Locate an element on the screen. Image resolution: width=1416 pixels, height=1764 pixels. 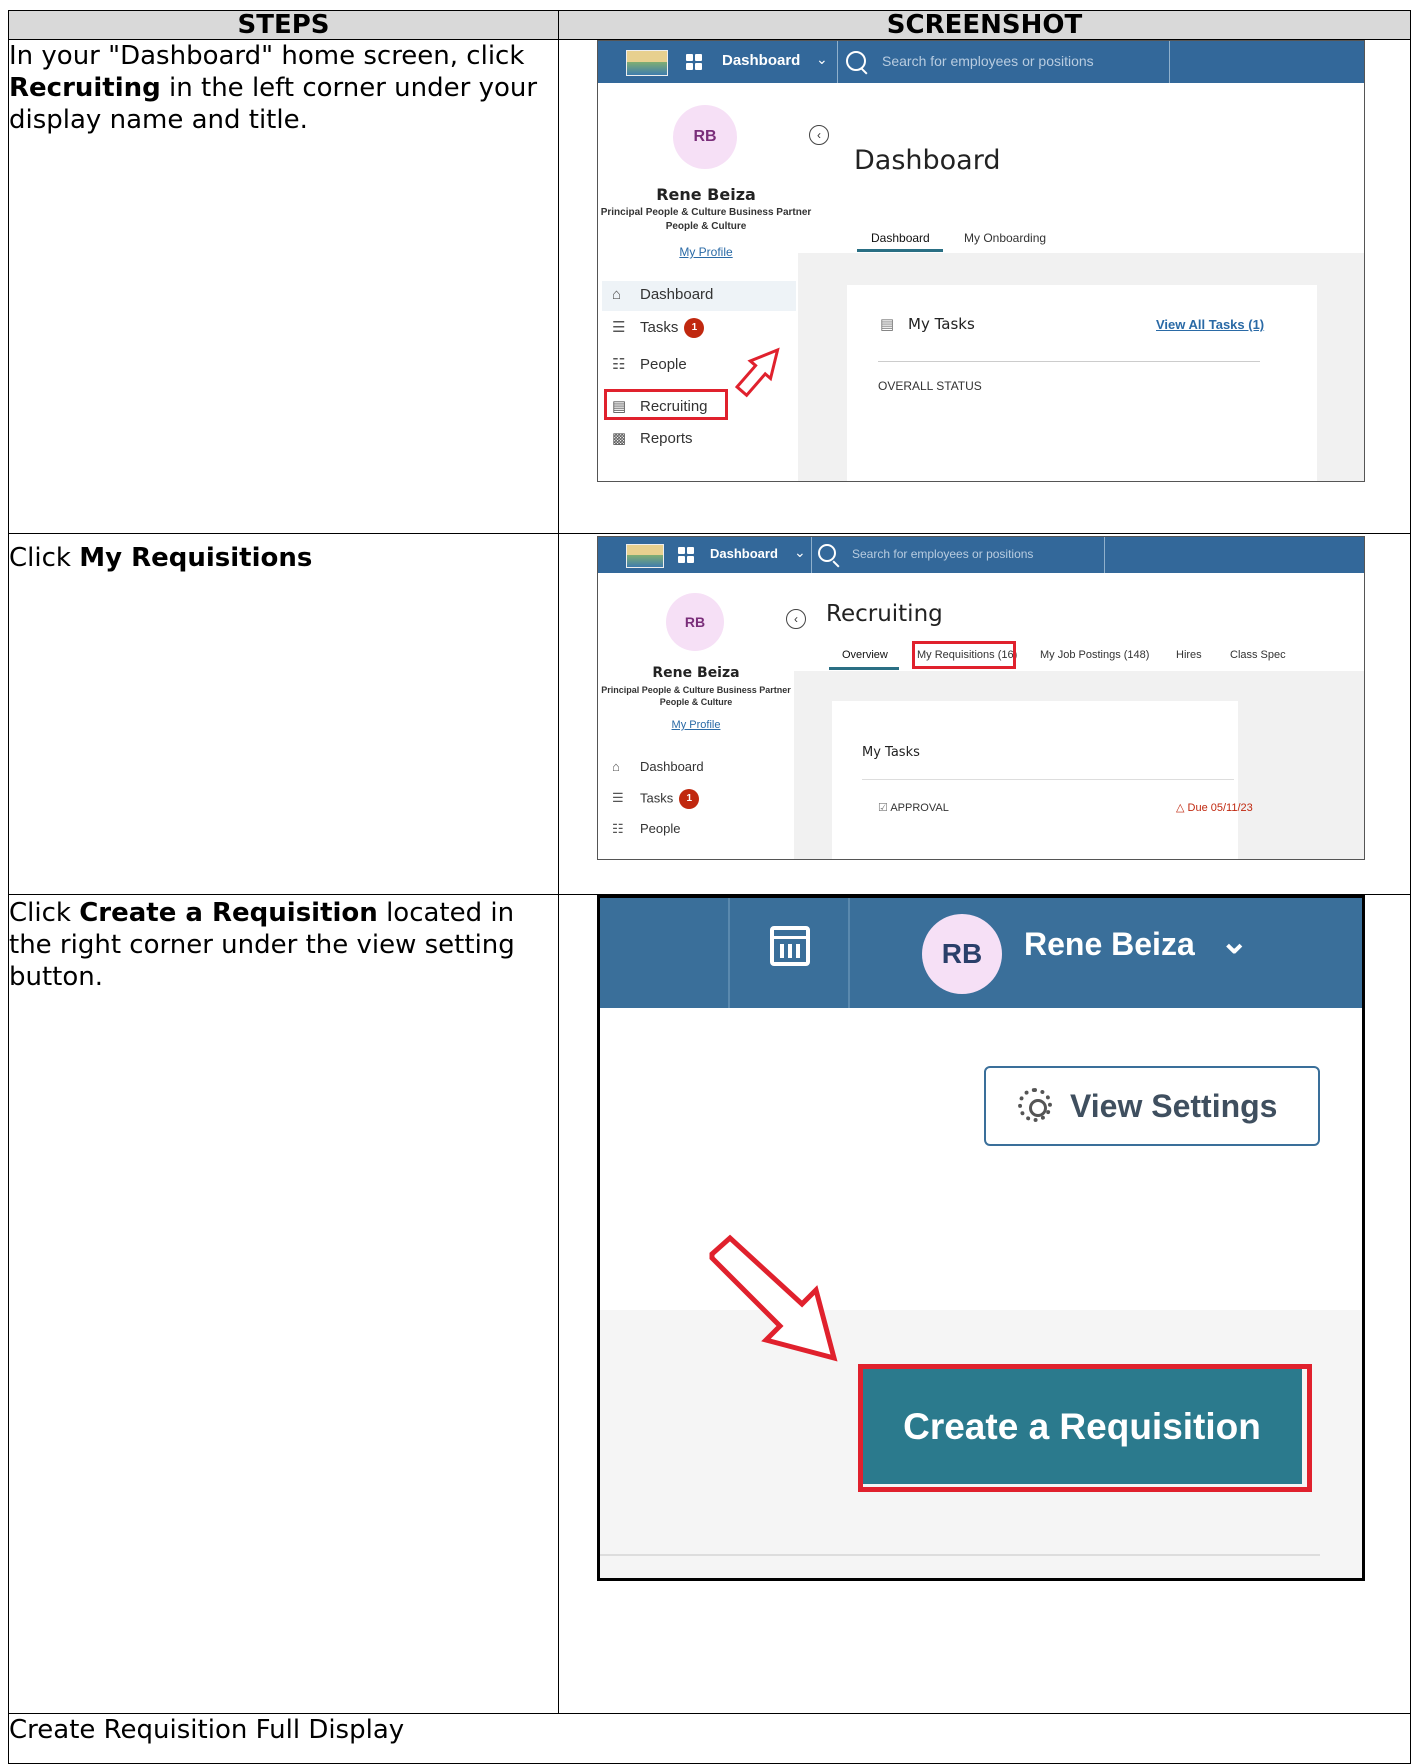
tab-hires: Hires is located at coordinates (1189, 655).